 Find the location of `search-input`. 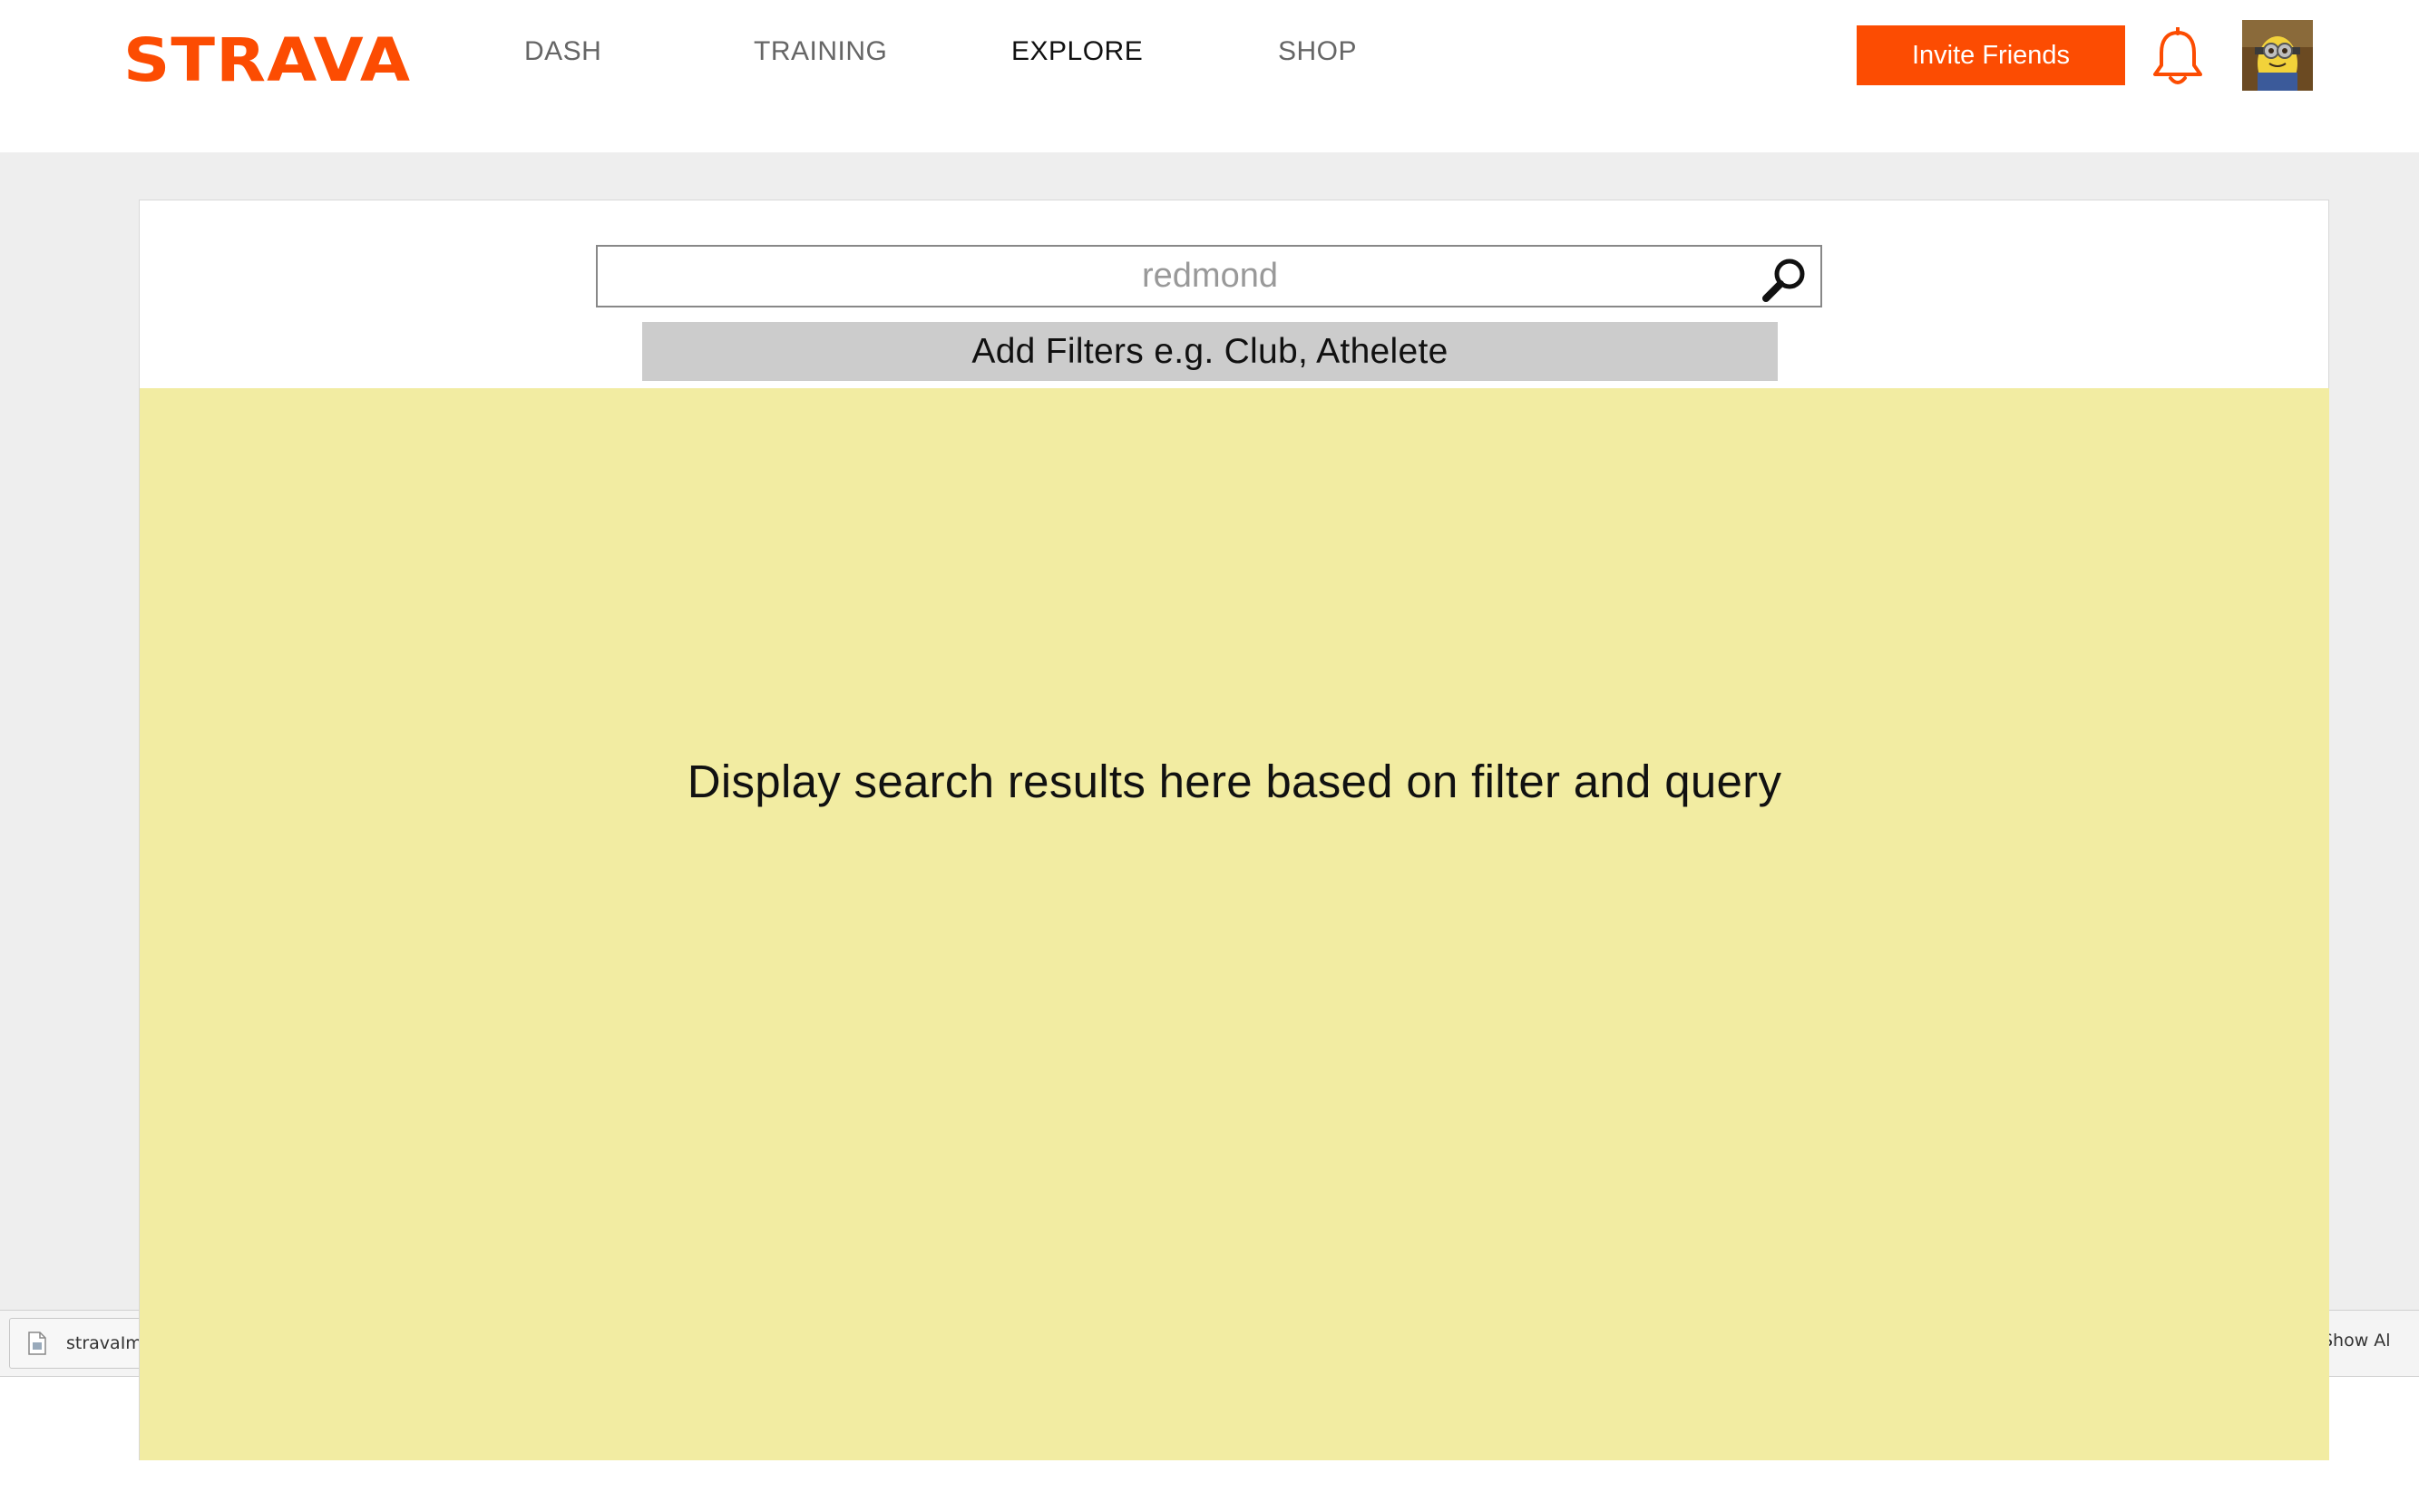

search-input is located at coordinates (1169, 276).